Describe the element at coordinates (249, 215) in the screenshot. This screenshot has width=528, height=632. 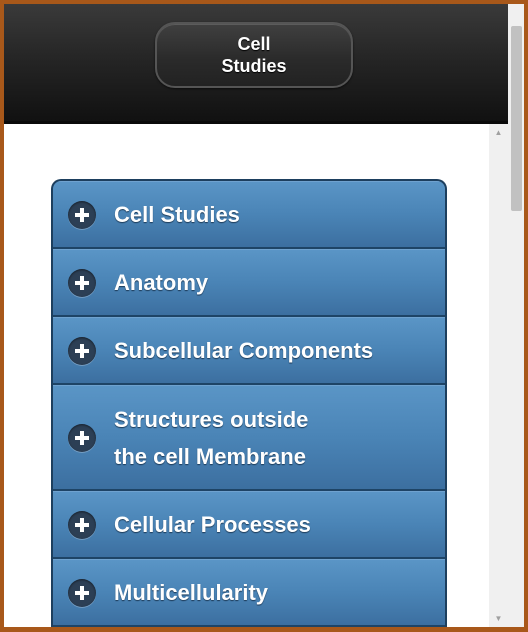
I see `menu-item-cell-studies: Cell Studies` at that location.